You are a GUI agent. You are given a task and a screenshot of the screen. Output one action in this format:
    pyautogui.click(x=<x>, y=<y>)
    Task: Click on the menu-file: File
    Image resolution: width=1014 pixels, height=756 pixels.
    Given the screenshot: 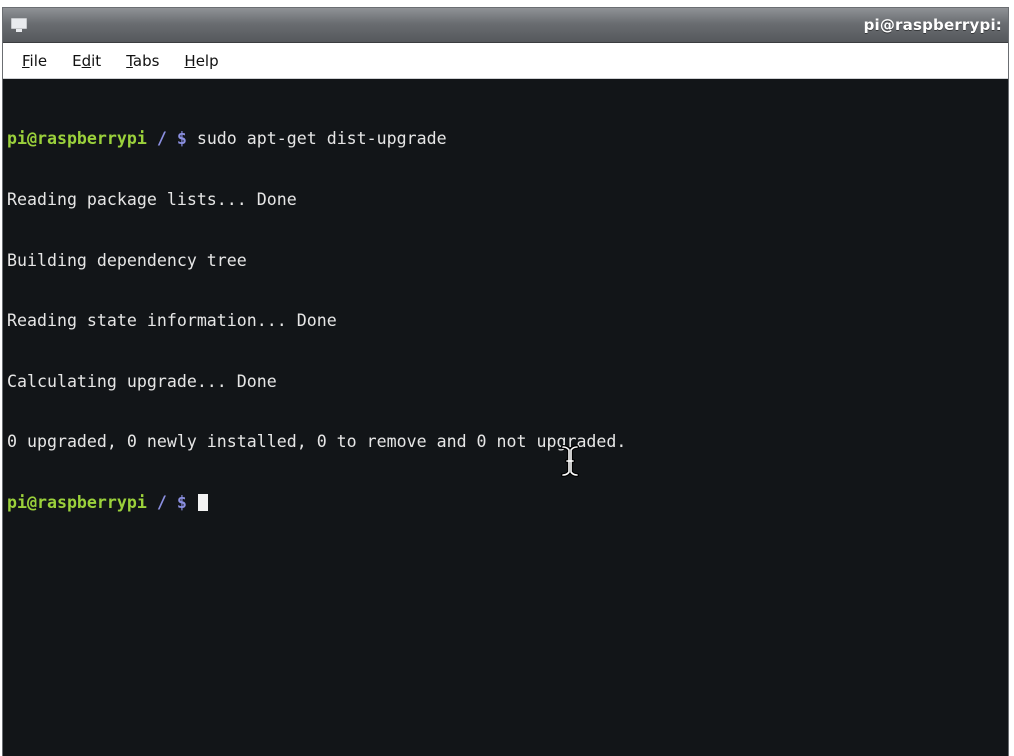 What is the action you would take?
    pyautogui.click(x=34, y=61)
    